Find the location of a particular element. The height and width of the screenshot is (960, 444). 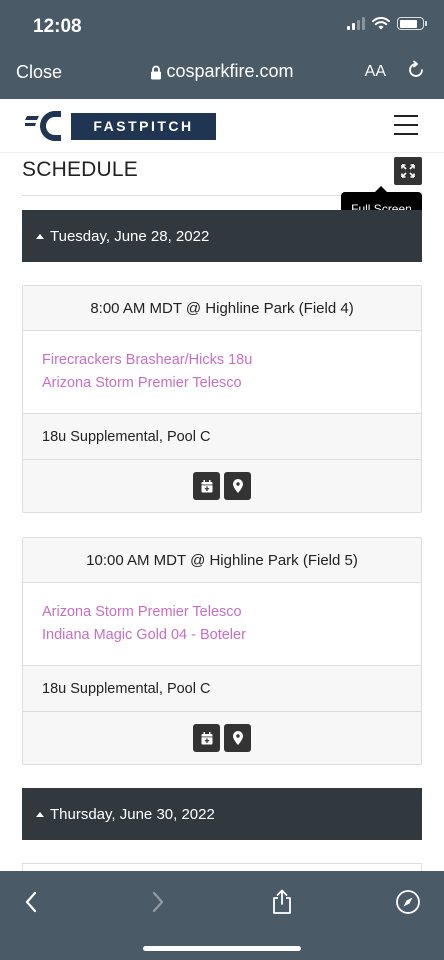

cellular-signal-icon is located at coordinates (356, 23).